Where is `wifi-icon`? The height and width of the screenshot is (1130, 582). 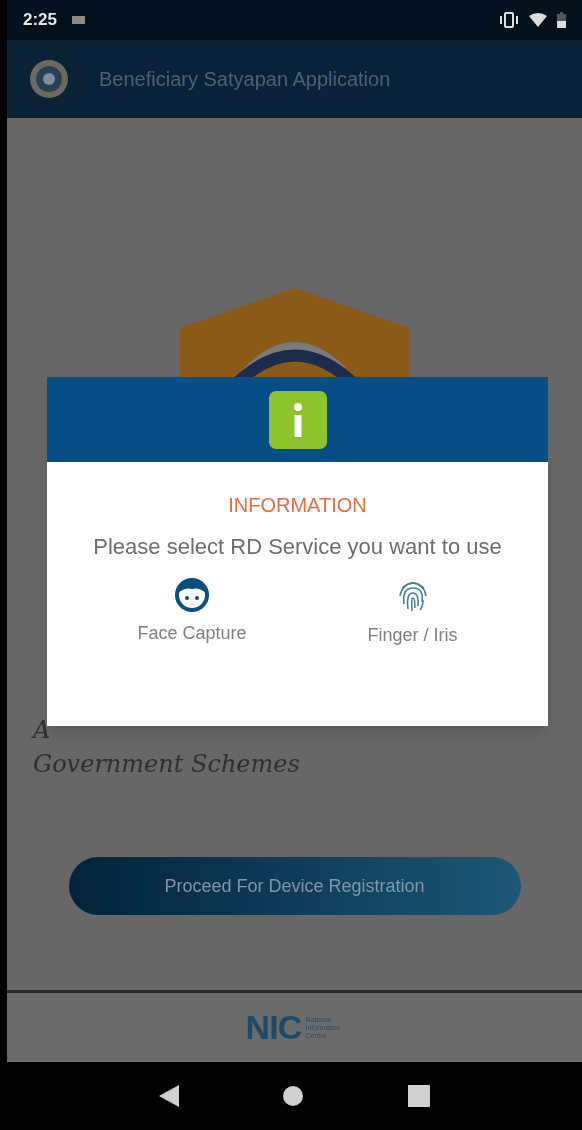 wifi-icon is located at coordinates (538, 20).